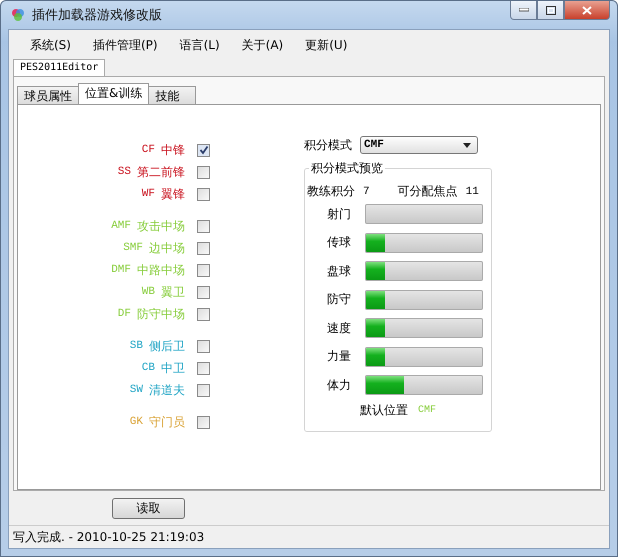 Image resolution: width=618 pixels, height=557 pixels. I want to click on position-label: 中卫, so click(173, 368).